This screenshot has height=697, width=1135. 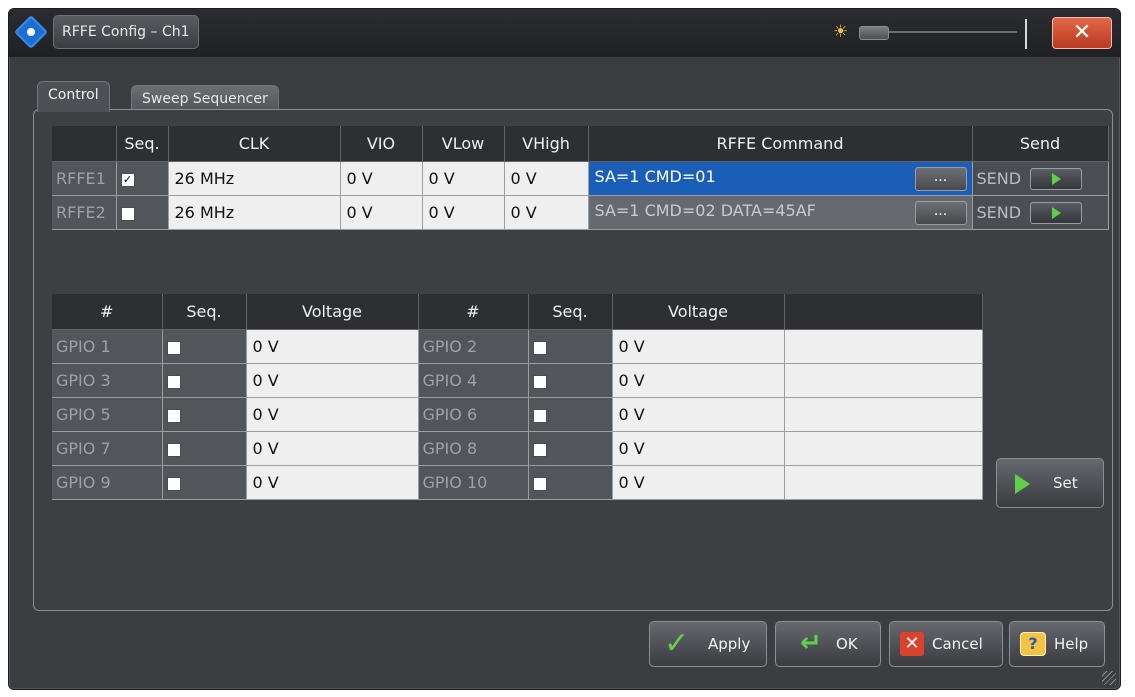 What do you see at coordinates (332, 346) in the screenshot?
I see `gpio1-voltage-field: 0 V` at bounding box center [332, 346].